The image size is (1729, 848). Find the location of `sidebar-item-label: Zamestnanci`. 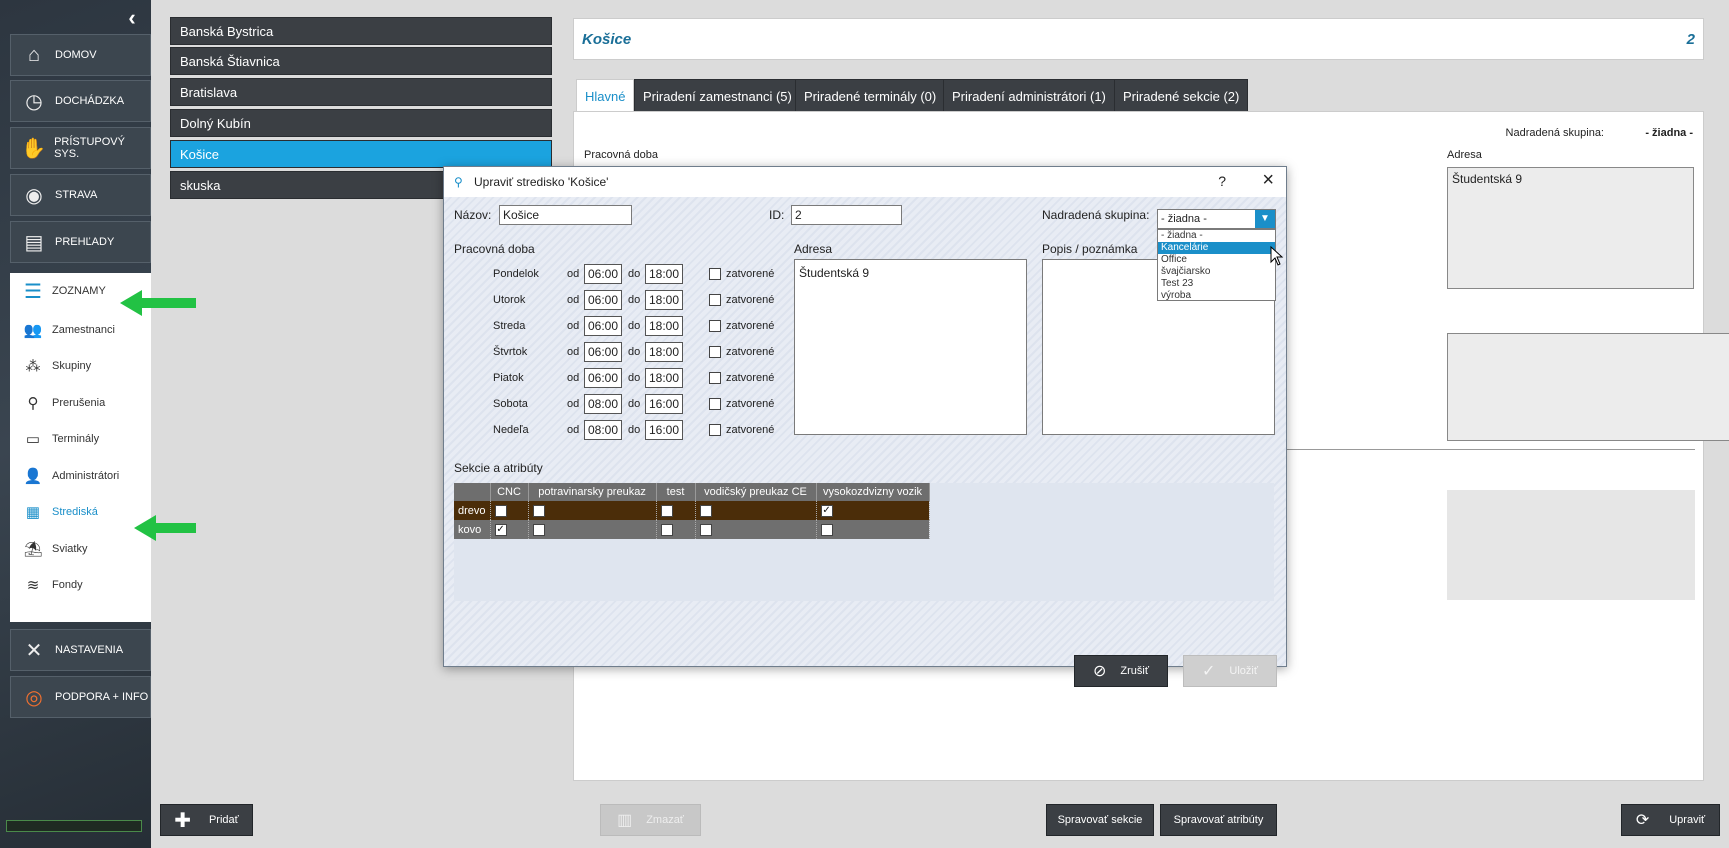

sidebar-item-label: Zamestnanci is located at coordinates (83, 330).